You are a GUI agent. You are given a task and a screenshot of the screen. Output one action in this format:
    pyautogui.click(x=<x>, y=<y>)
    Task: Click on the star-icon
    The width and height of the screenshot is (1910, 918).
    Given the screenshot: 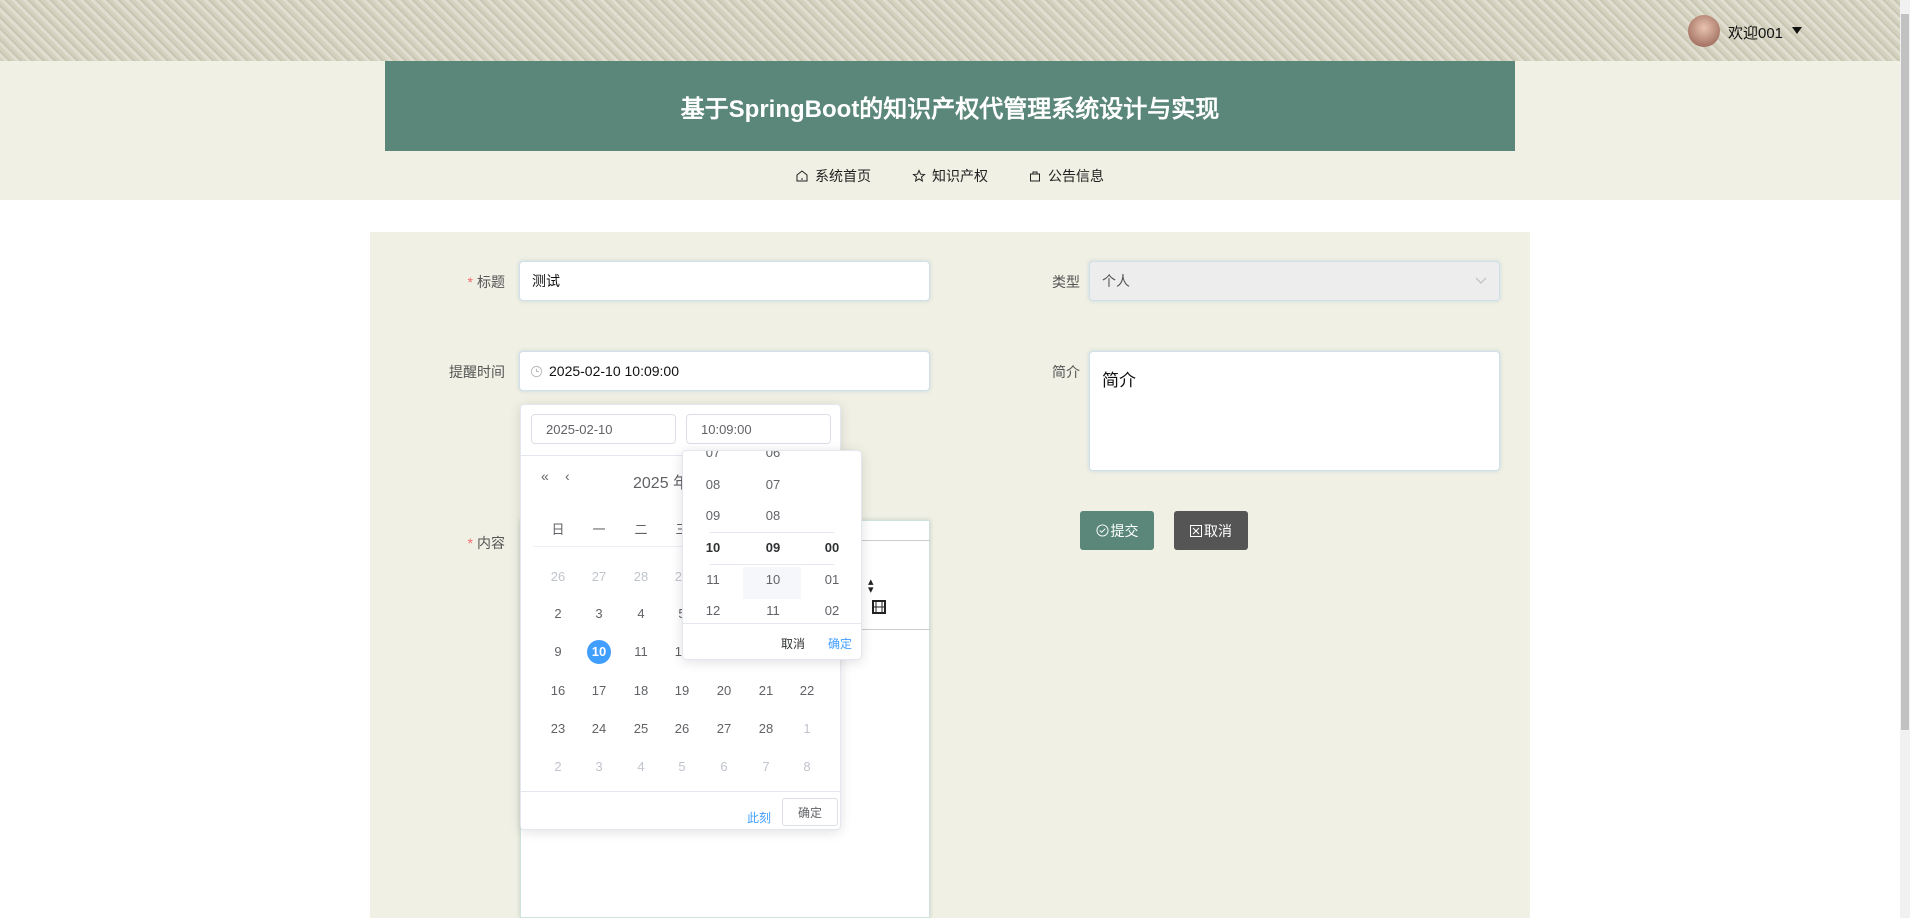 What is the action you would take?
    pyautogui.click(x=919, y=176)
    